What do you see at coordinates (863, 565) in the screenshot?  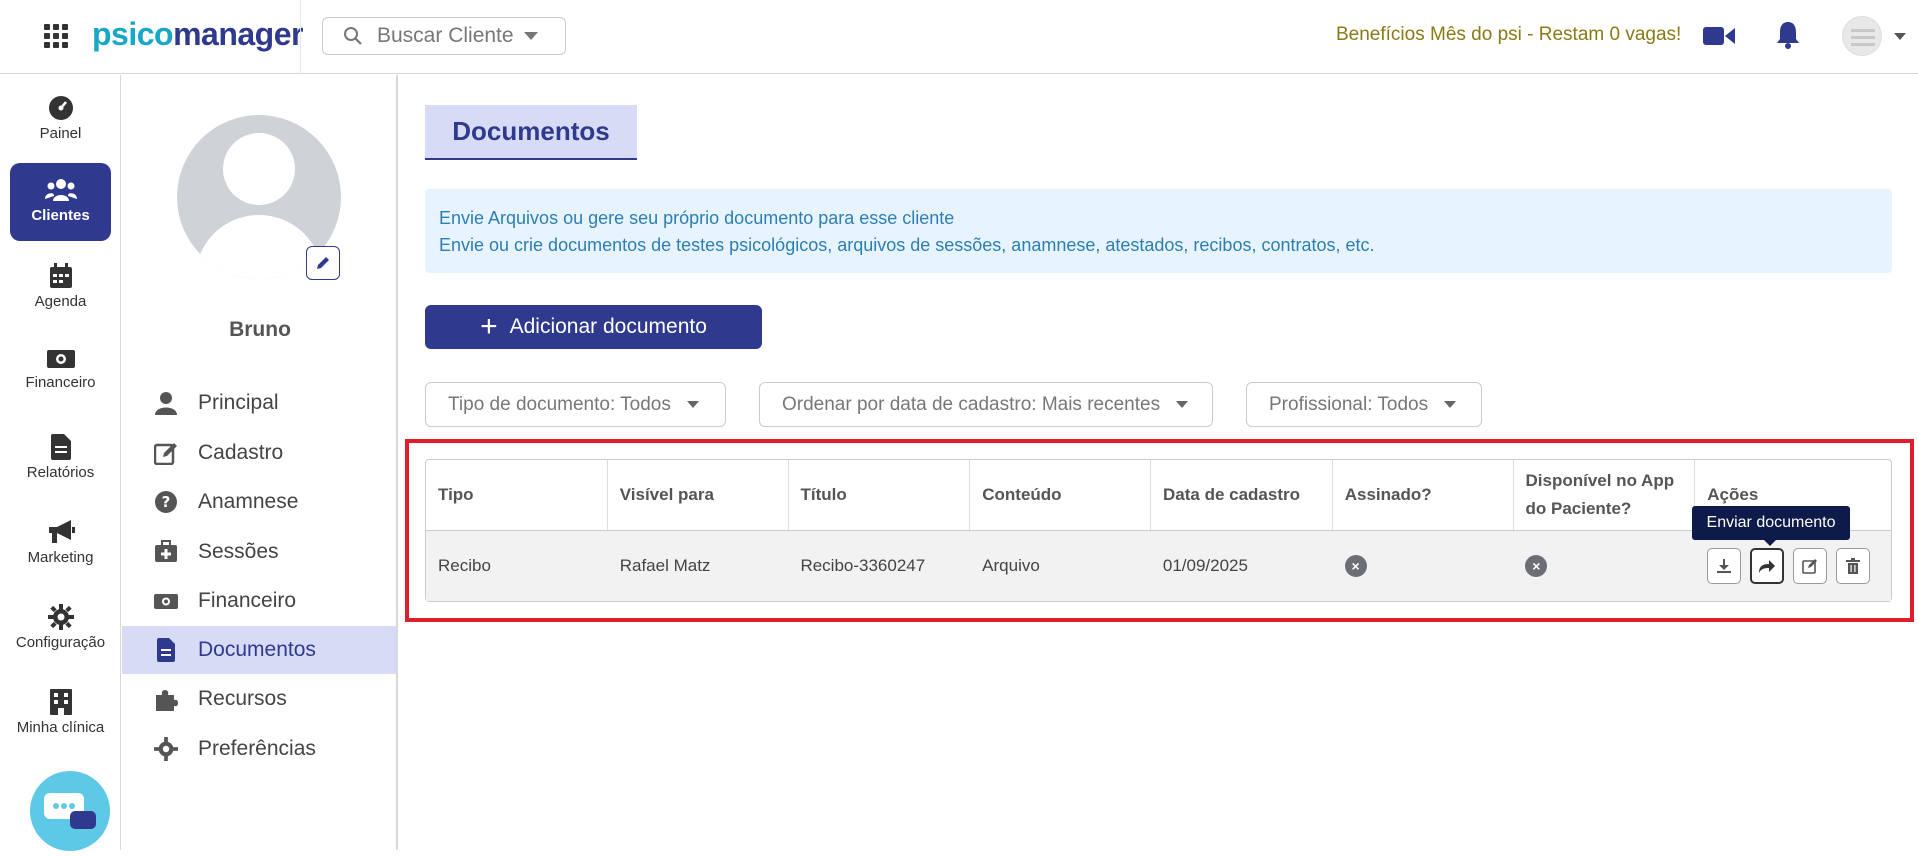 I see `cell-titulo: Recibo-3360247` at bounding box center [863, 565].